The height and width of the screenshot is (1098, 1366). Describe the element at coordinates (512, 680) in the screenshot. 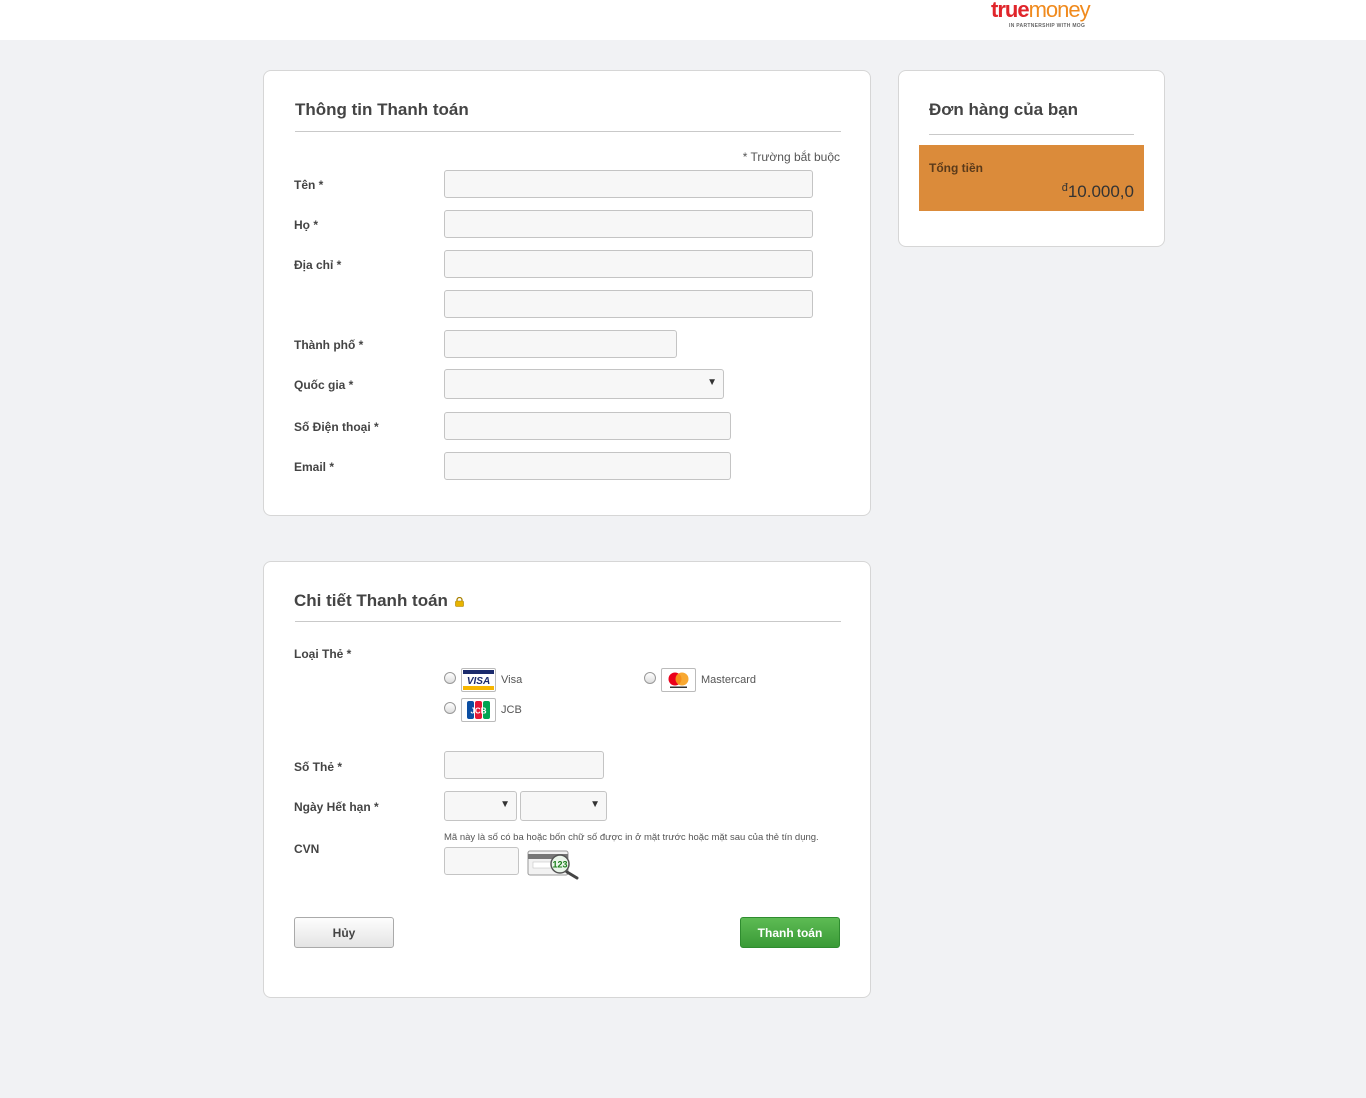

I see `visa-label: Visa` at that location.